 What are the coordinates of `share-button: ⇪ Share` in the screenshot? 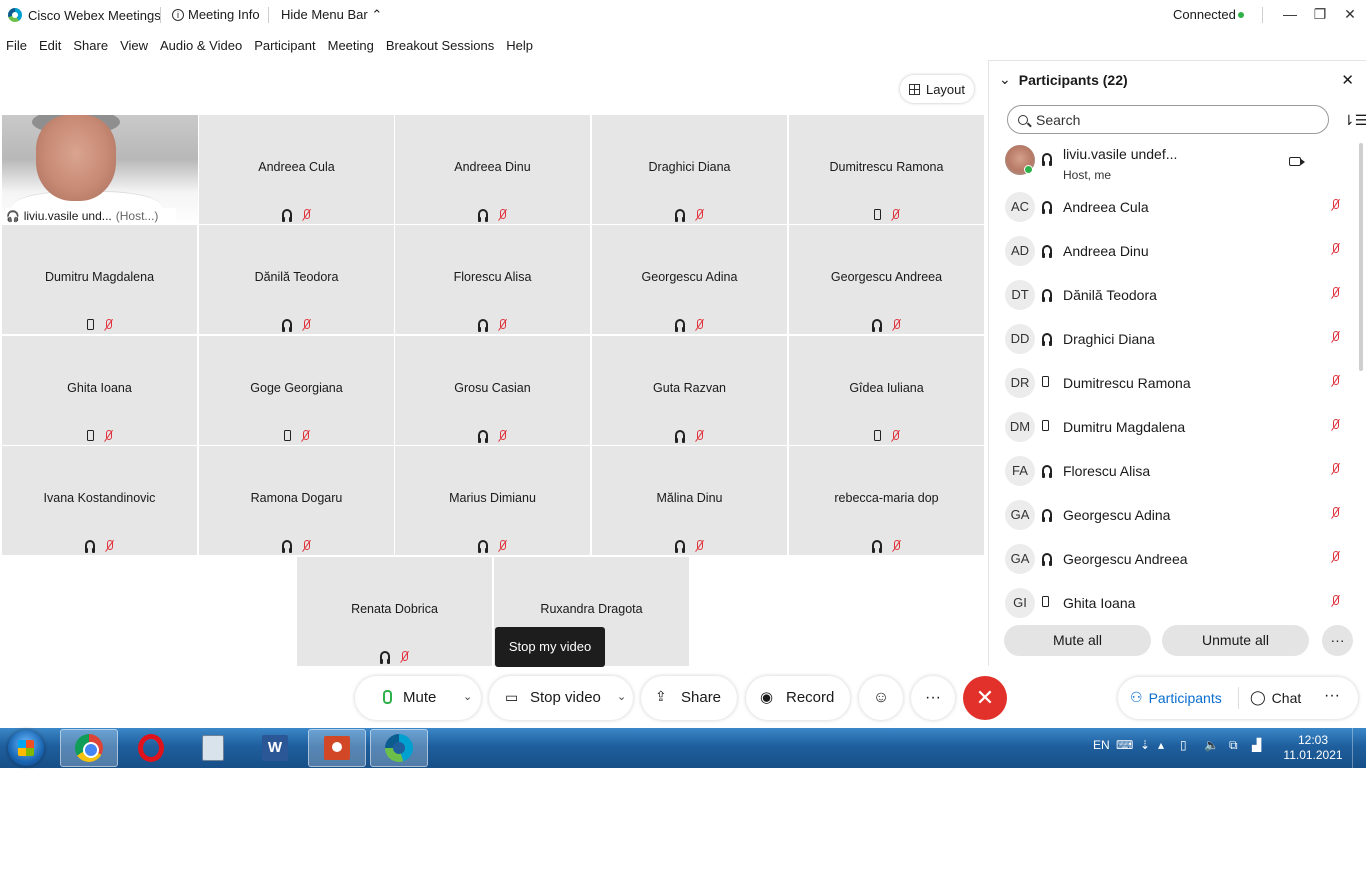 It's located at (689, 698).